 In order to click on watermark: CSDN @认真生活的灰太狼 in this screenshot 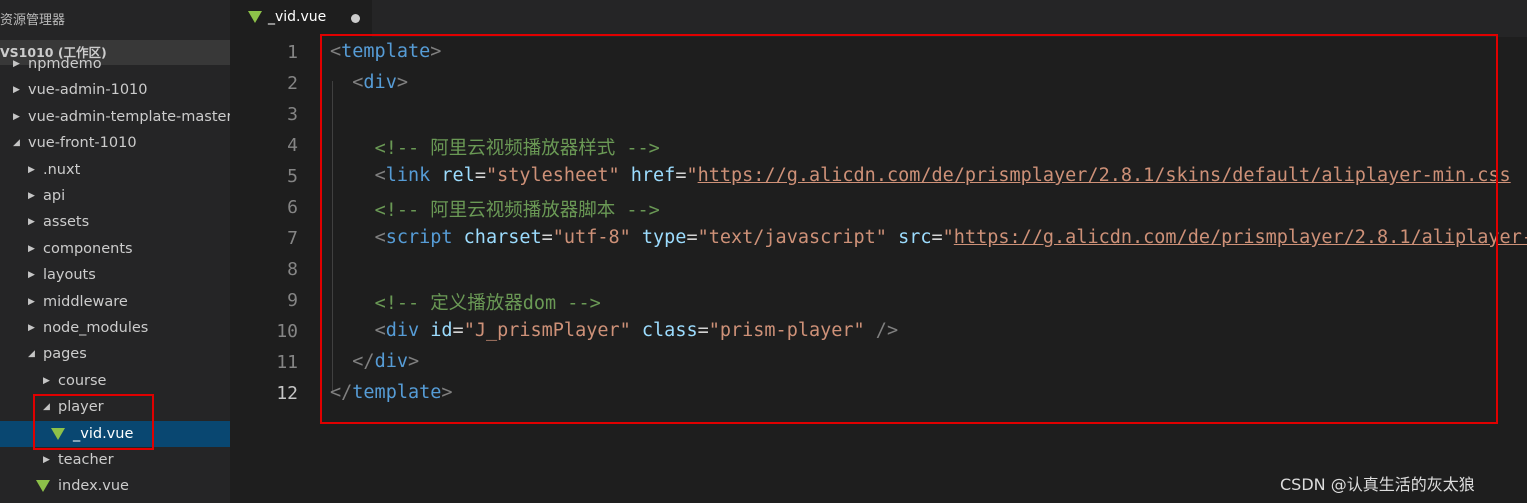, I will do `click(1377, 484)`.